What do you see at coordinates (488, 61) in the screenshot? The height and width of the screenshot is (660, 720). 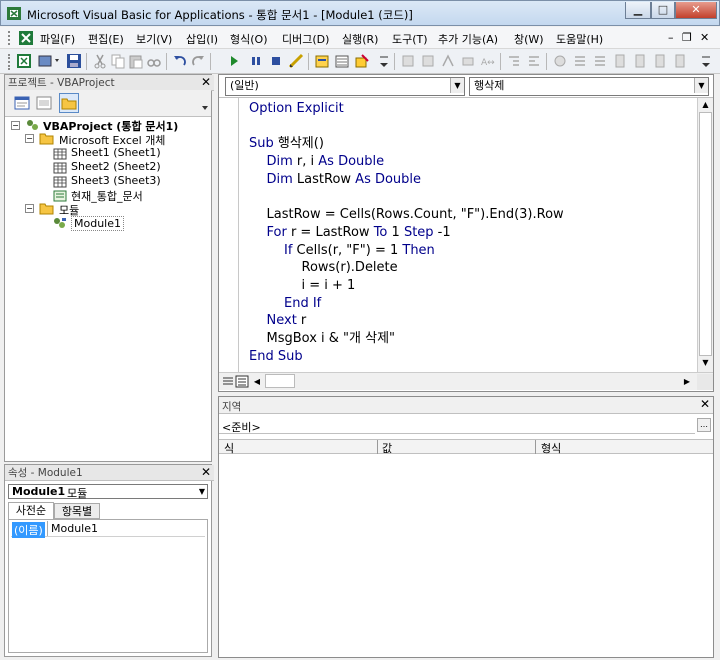 I see `complete-word-icon: A↔` at bounding box center [488, 61].